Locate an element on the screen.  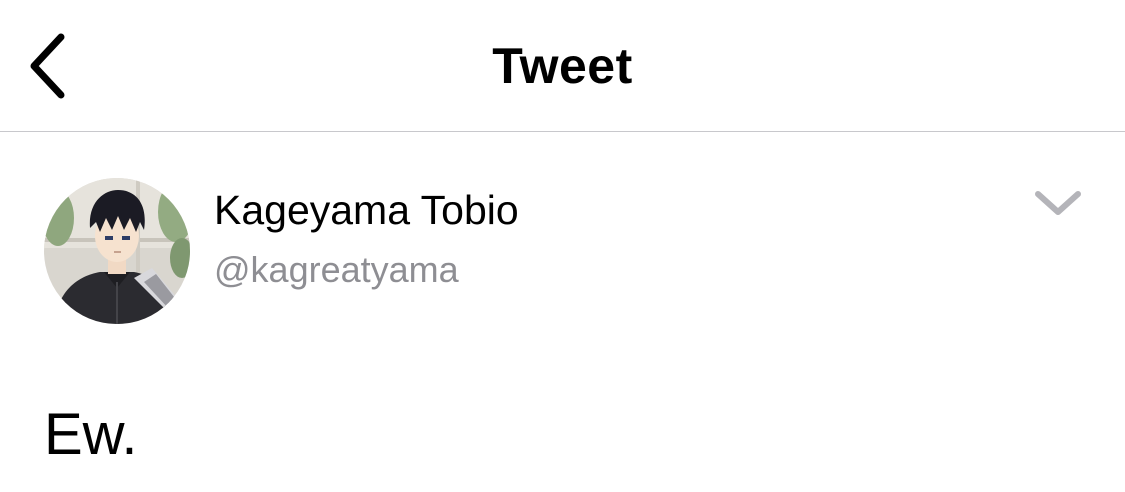
avatar is located at coordinates (117, 251).